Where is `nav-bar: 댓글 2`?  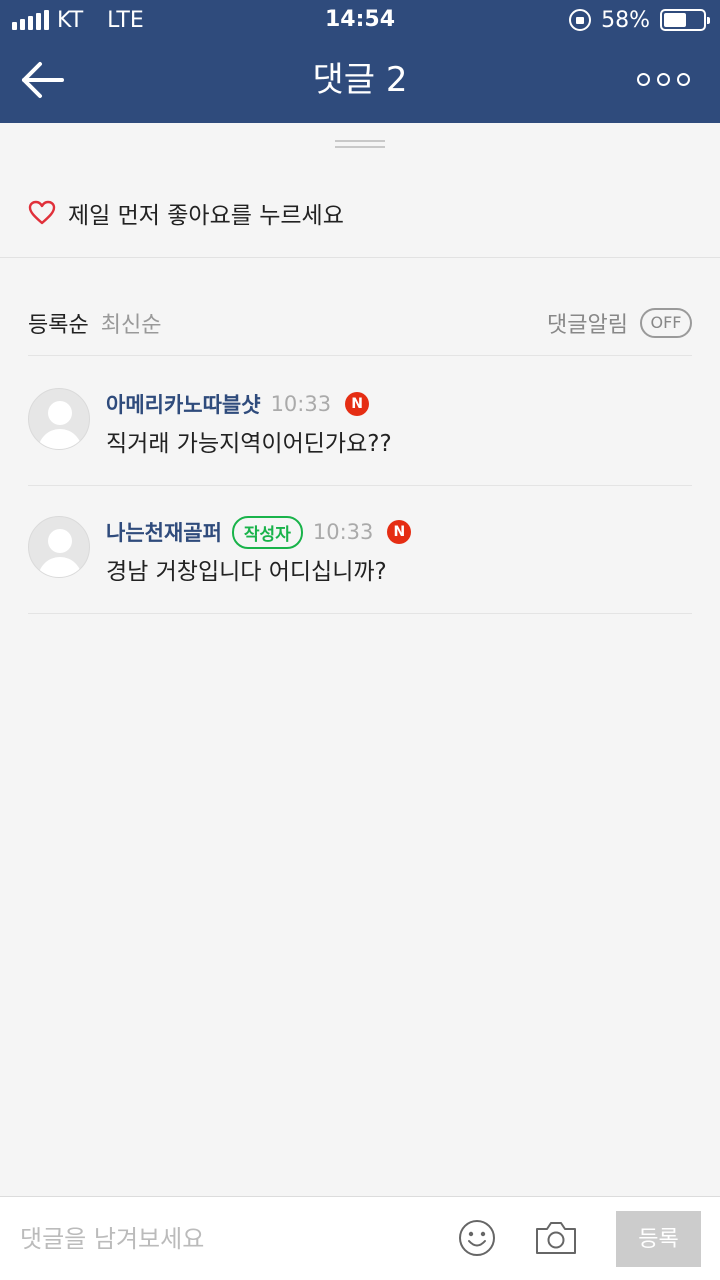 nav-bar: 댓글 2 is located at coordinates (360, 81).